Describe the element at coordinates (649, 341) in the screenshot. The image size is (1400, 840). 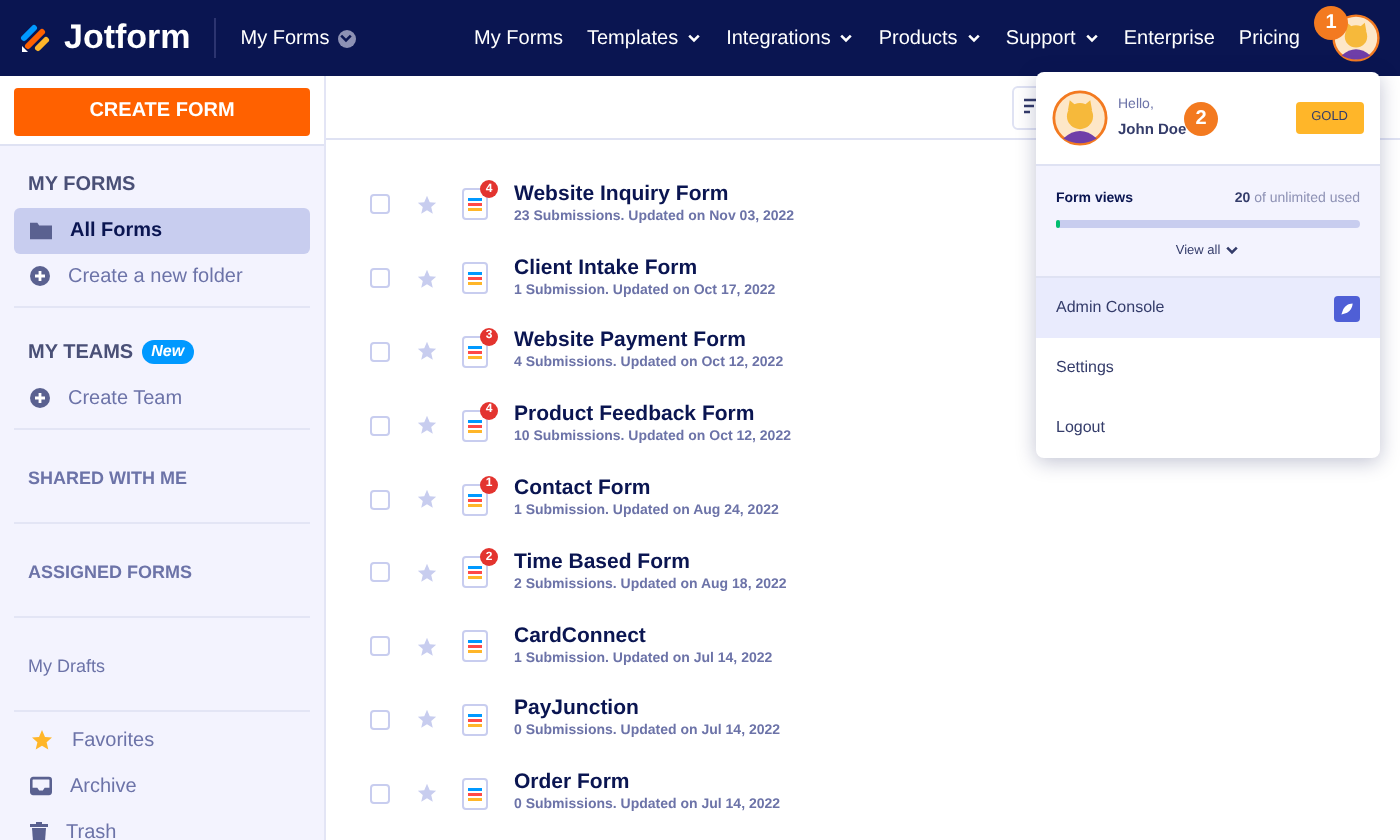
I see `form-title: Website Payment Form` at that location.